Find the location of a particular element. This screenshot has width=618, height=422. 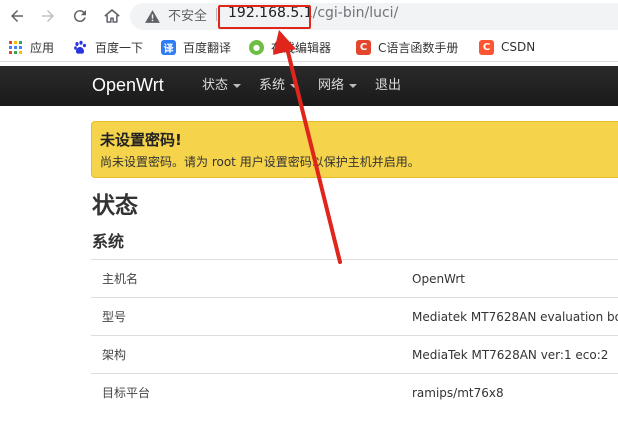

row-key: 目标平台 is located at coordinates (126, 393).